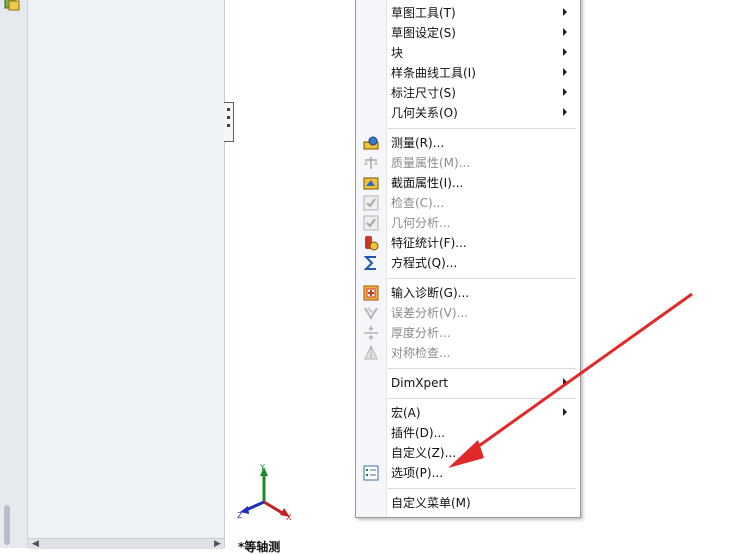 This screenshot has width=735, height=555. What do you see at coordinates (371, 313) in the screenshot?
I see `deviation-analysis-icon` at bounding box center [371, 313].